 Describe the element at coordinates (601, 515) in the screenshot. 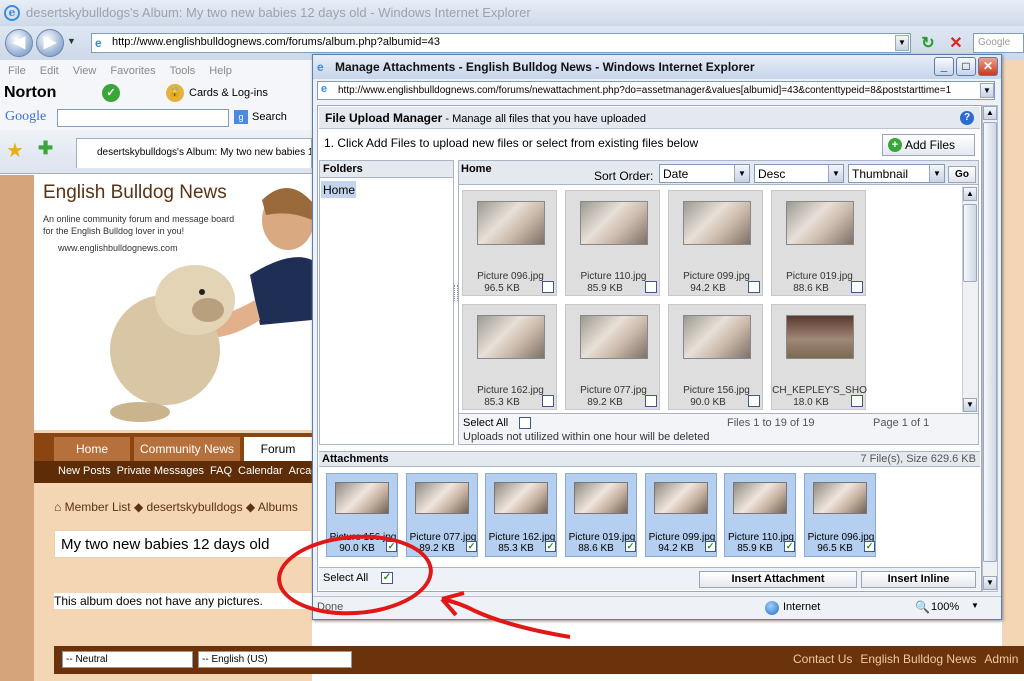

I see `attachment-tile: Picture 019.jpg 88.6 KB ✓` at that location.